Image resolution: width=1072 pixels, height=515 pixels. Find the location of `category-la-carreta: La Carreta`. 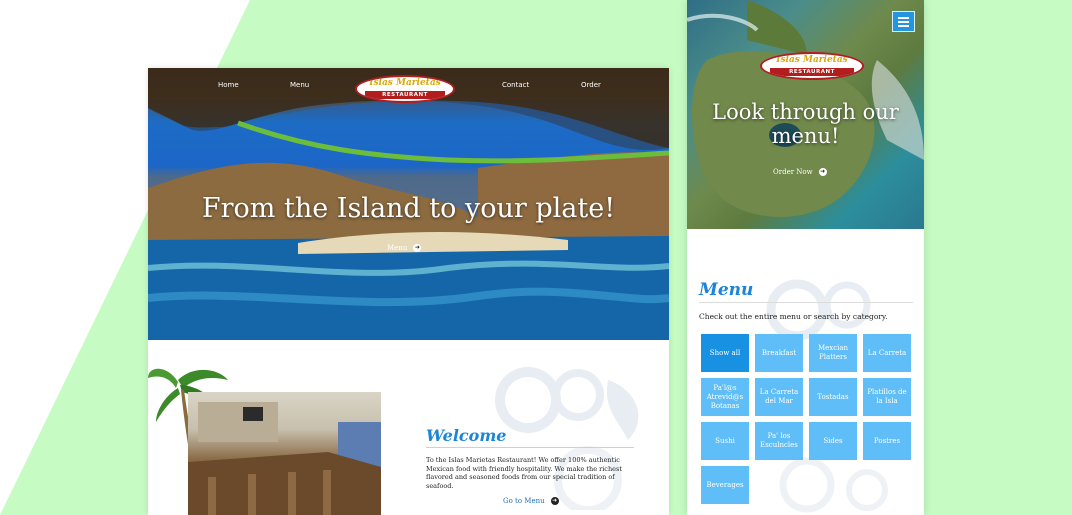

category-la-carreta: La Carreta is located at coordinates (887, 353).